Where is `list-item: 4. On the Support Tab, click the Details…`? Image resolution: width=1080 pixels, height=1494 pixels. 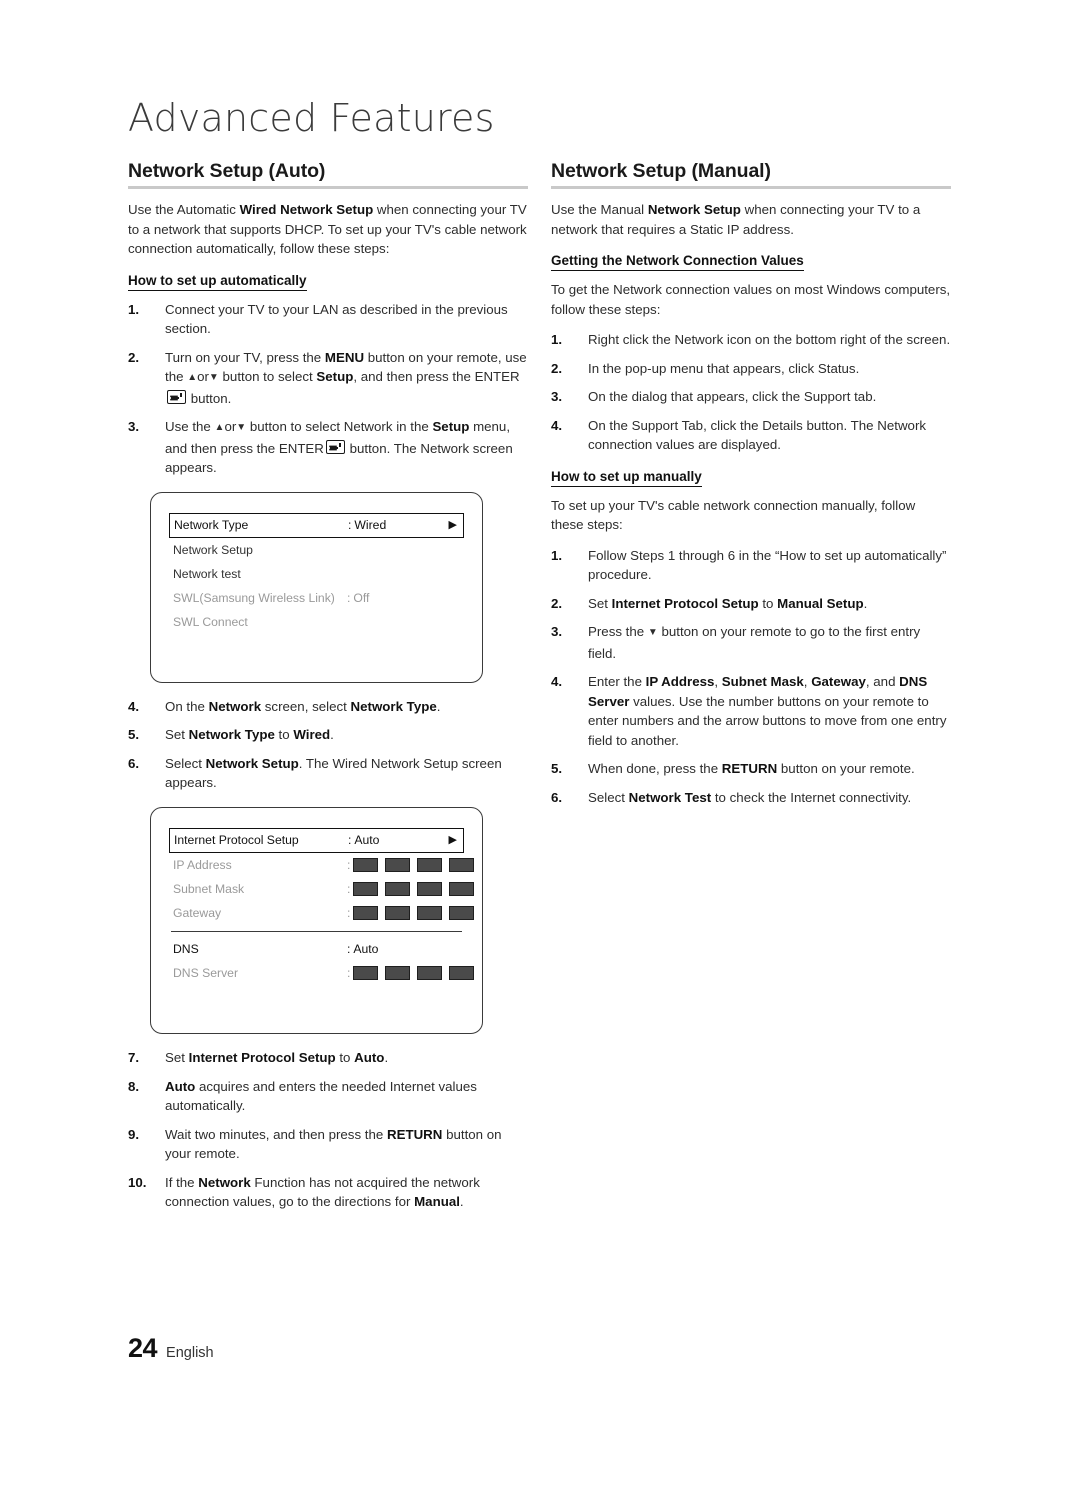
list-item: 4. On the Support Tab, click the Details… is located at coordinates (751, 435).